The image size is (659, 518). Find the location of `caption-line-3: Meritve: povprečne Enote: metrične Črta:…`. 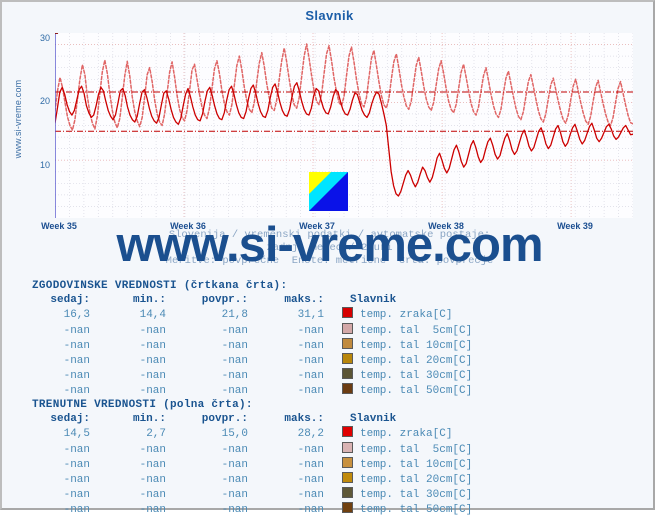

caption-line-3: Meritve: povprečne Enote: metrične Črta:… is located at coordinates (329, 261).